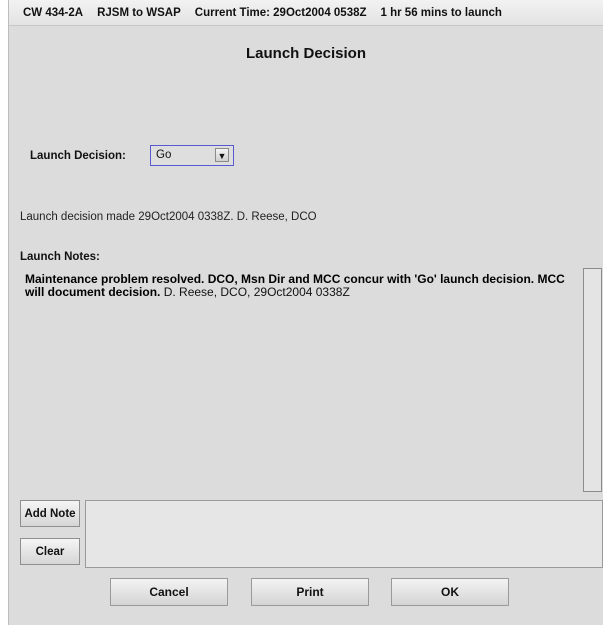 This screenshot has height=625, width=604. Describe the element at coordinates (78, 156) in the screenshot. I see `launch-decision-label: Launch Decision:` at that location.